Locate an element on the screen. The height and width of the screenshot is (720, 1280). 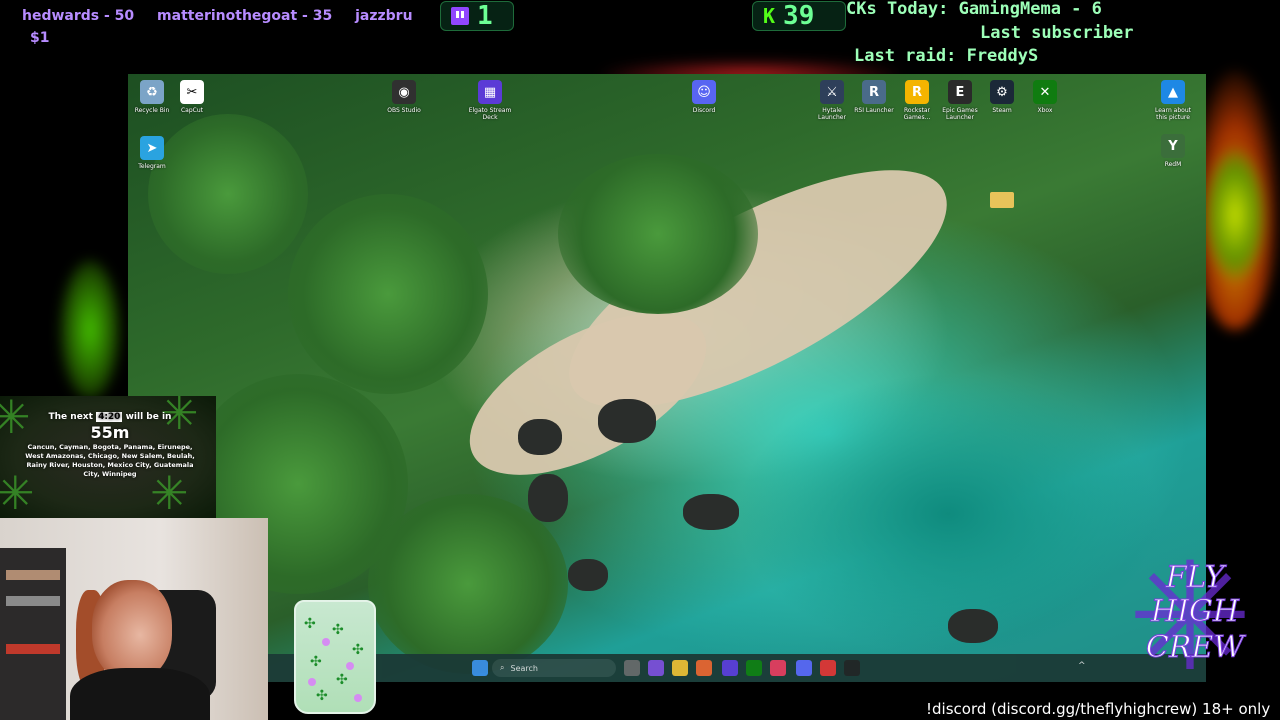
streamer-body is located at coordinates (140, 694).